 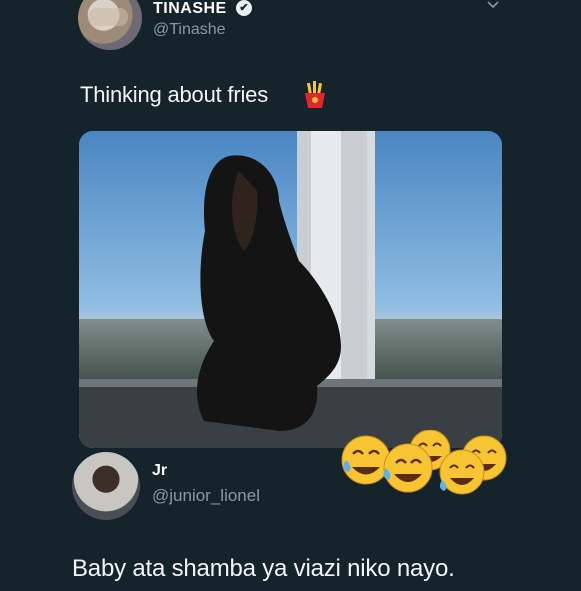 I want to click on display-name: TINASHE, so click(x=190, y=9).